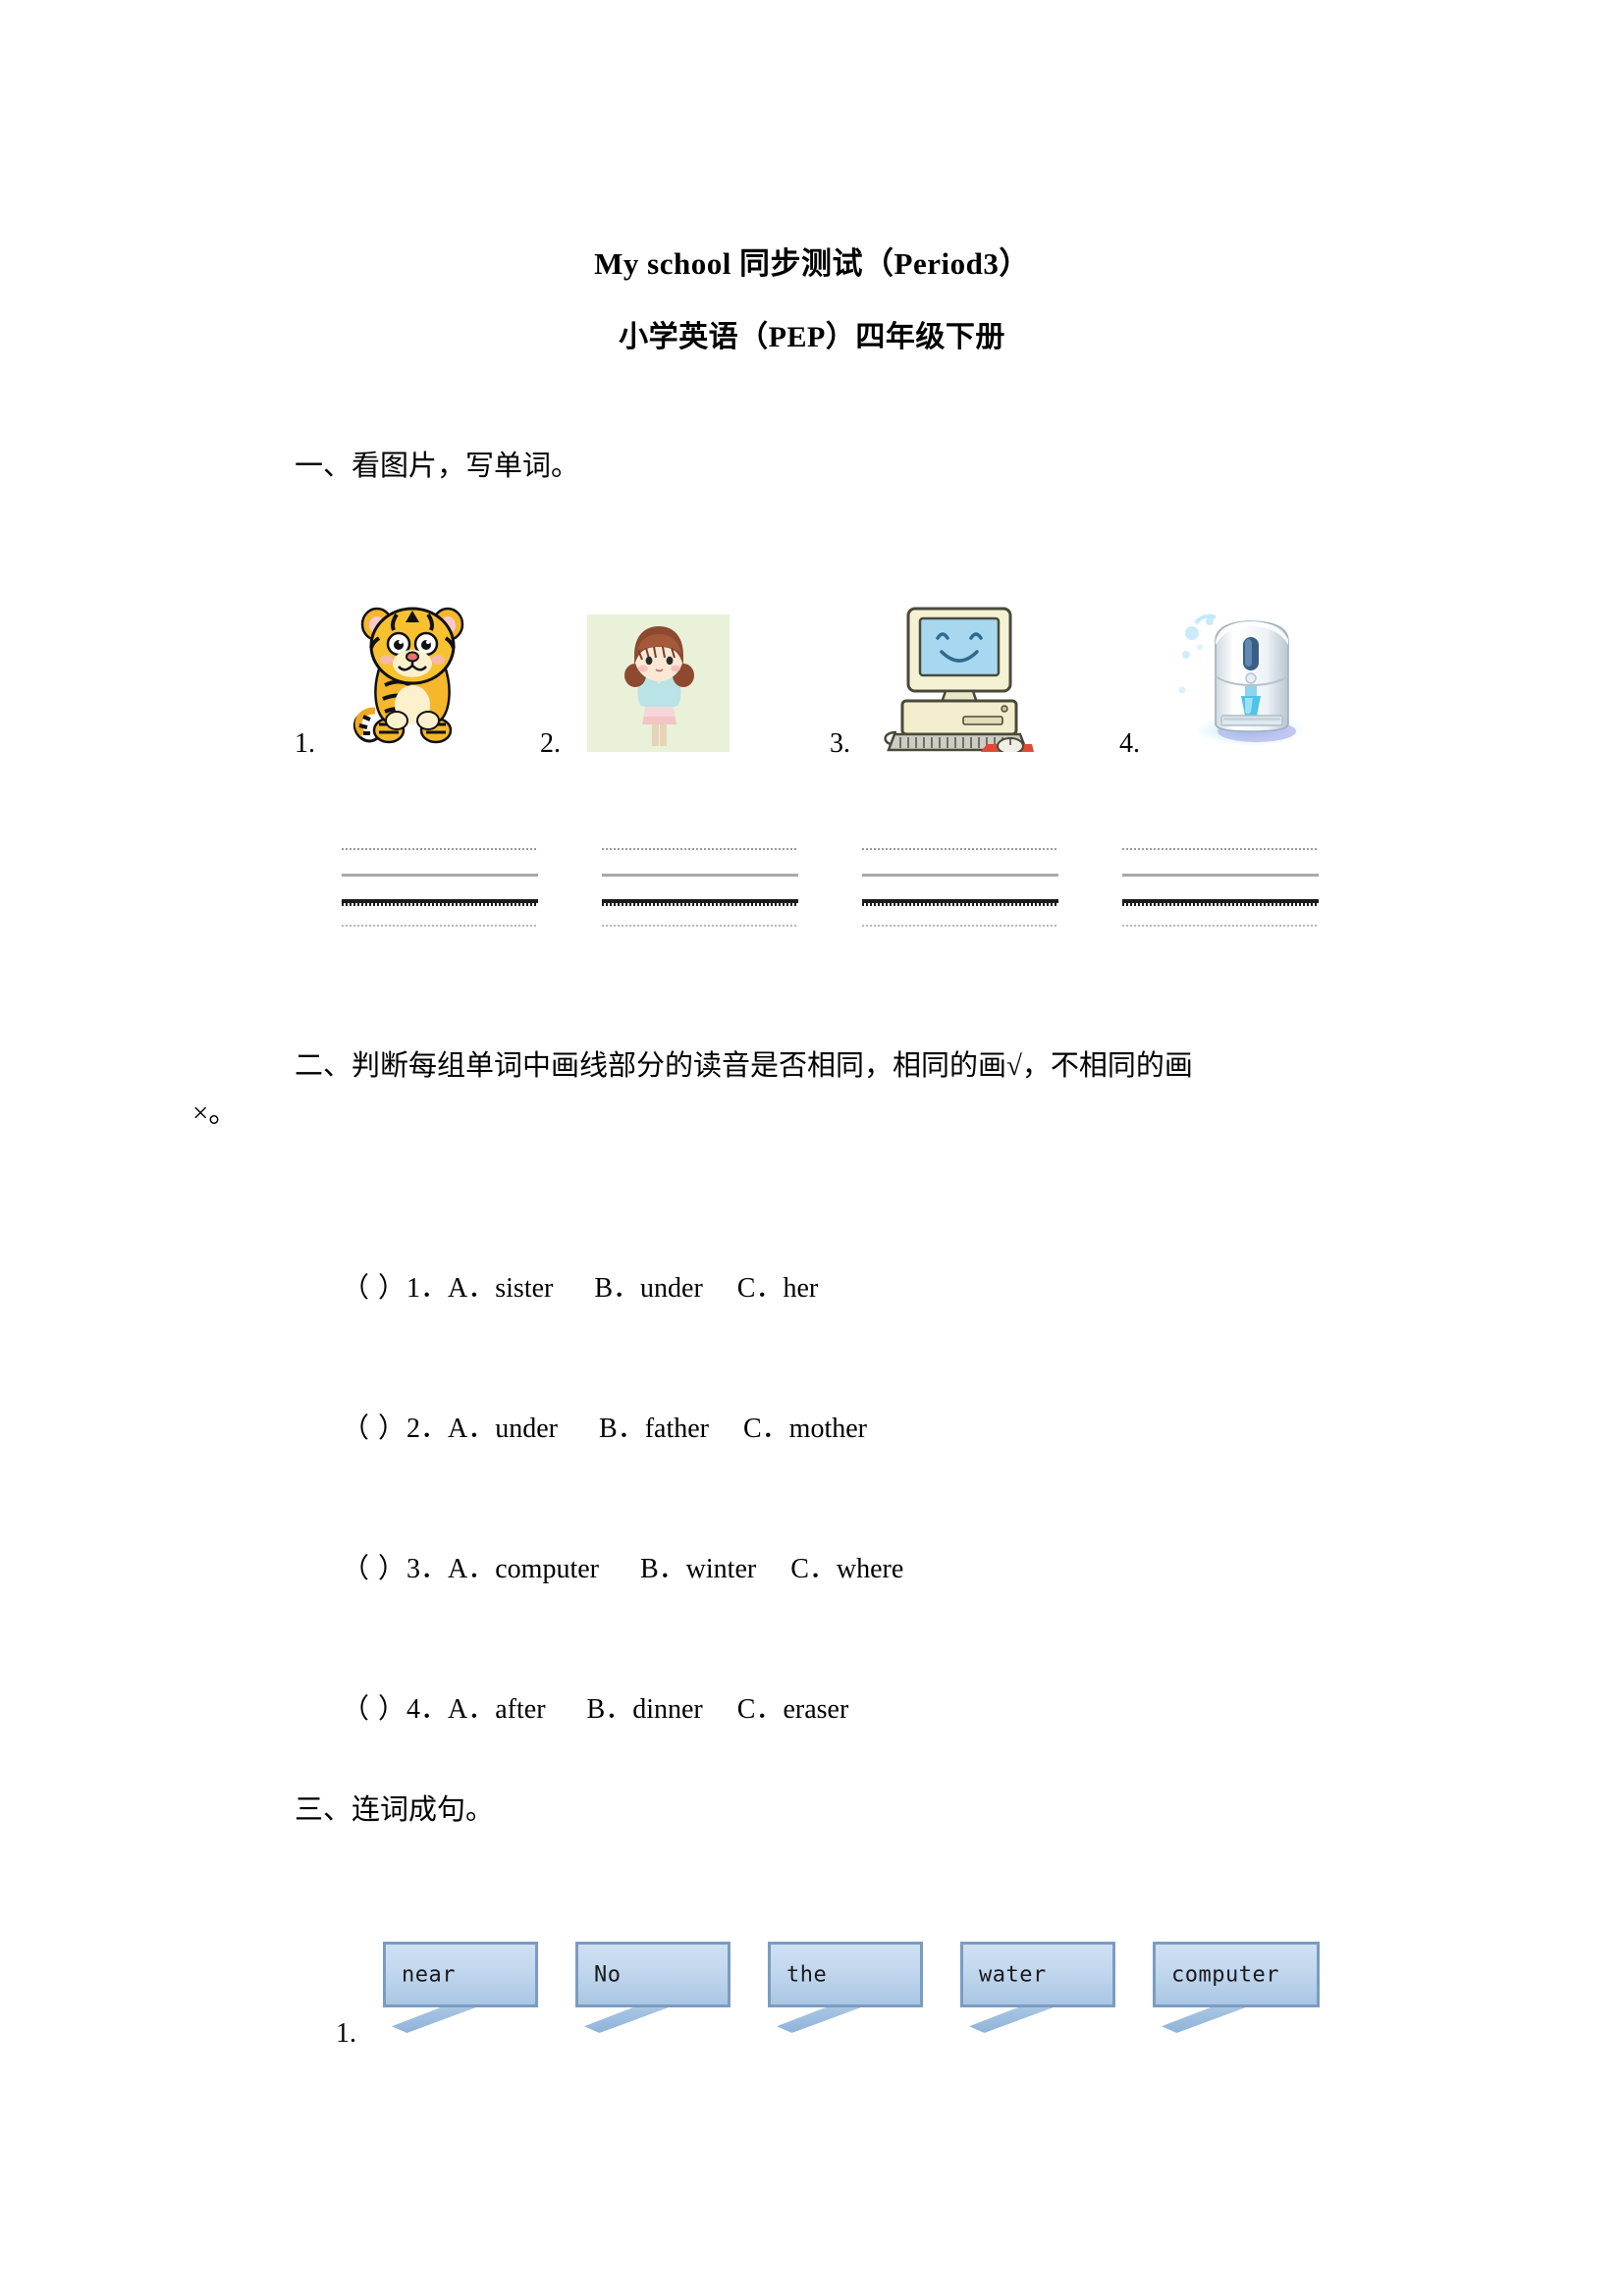 The height and width of the screenshot is (2296, 1624). What do you see at coordinates (1037, 1987) in the screenshot?
I see `word-card-water: water` at bounding box center [1037, 1987].